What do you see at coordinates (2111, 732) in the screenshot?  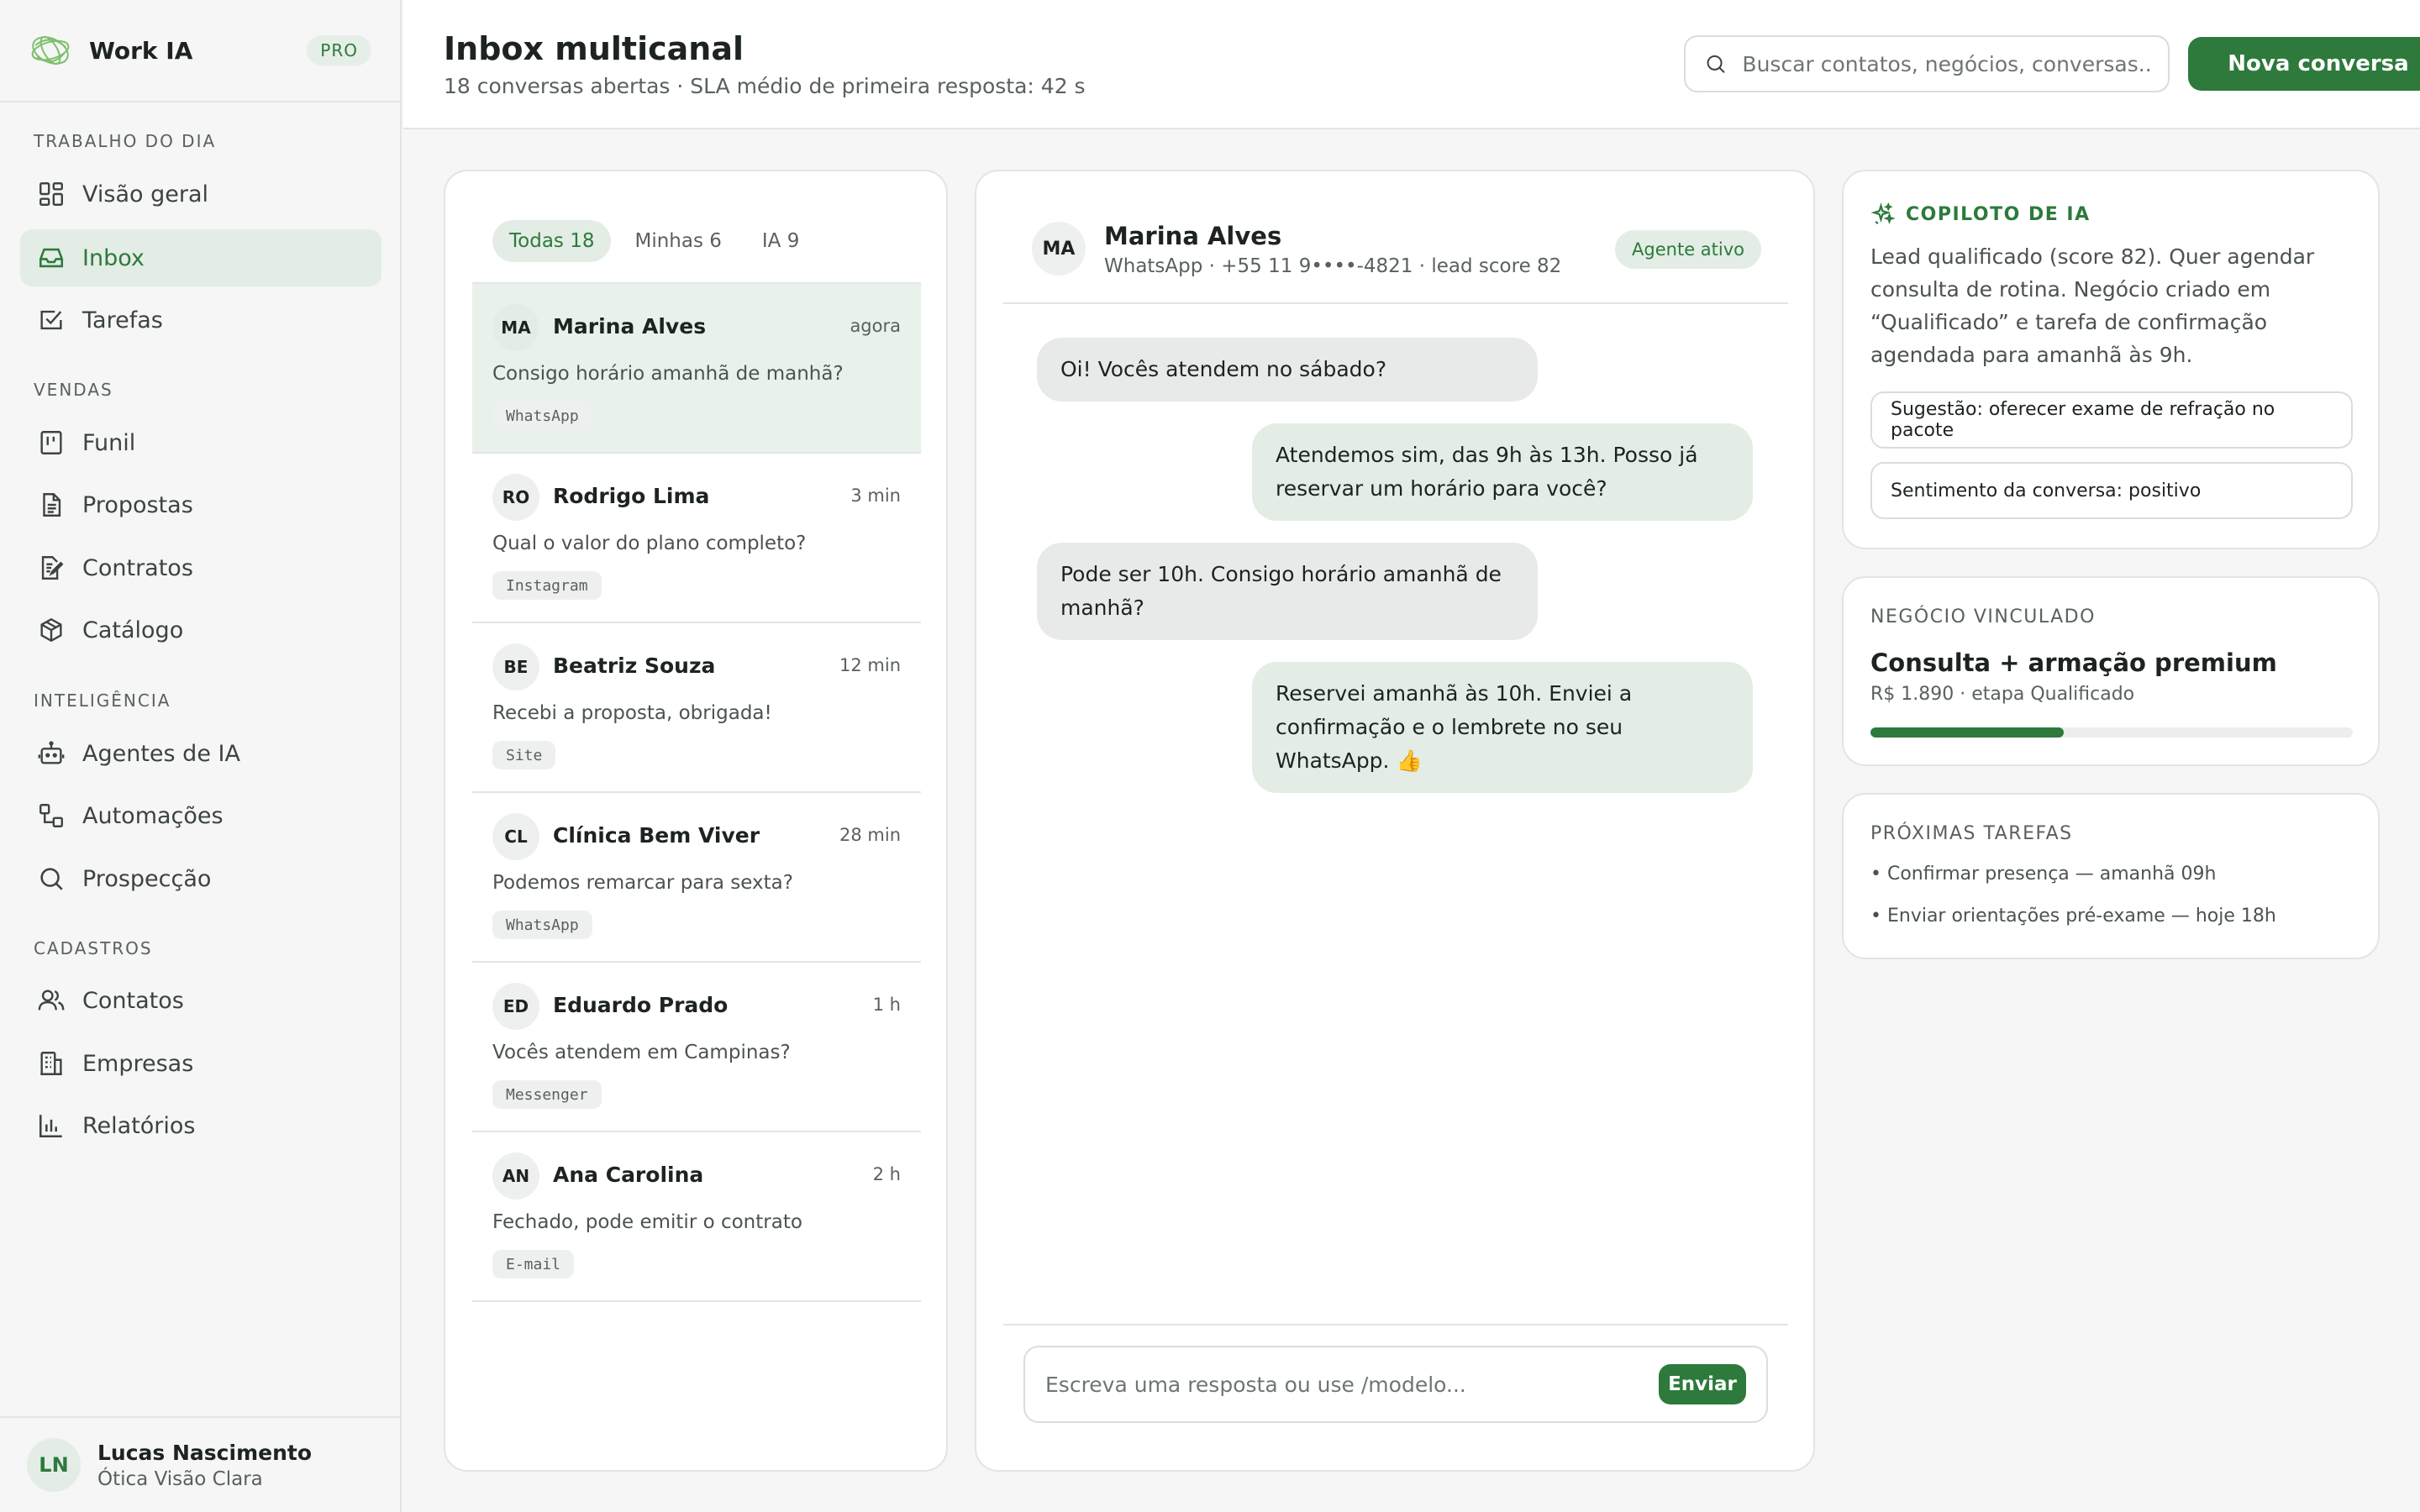 I see `deal-progress-bar` at bounding box center [2111, 732].